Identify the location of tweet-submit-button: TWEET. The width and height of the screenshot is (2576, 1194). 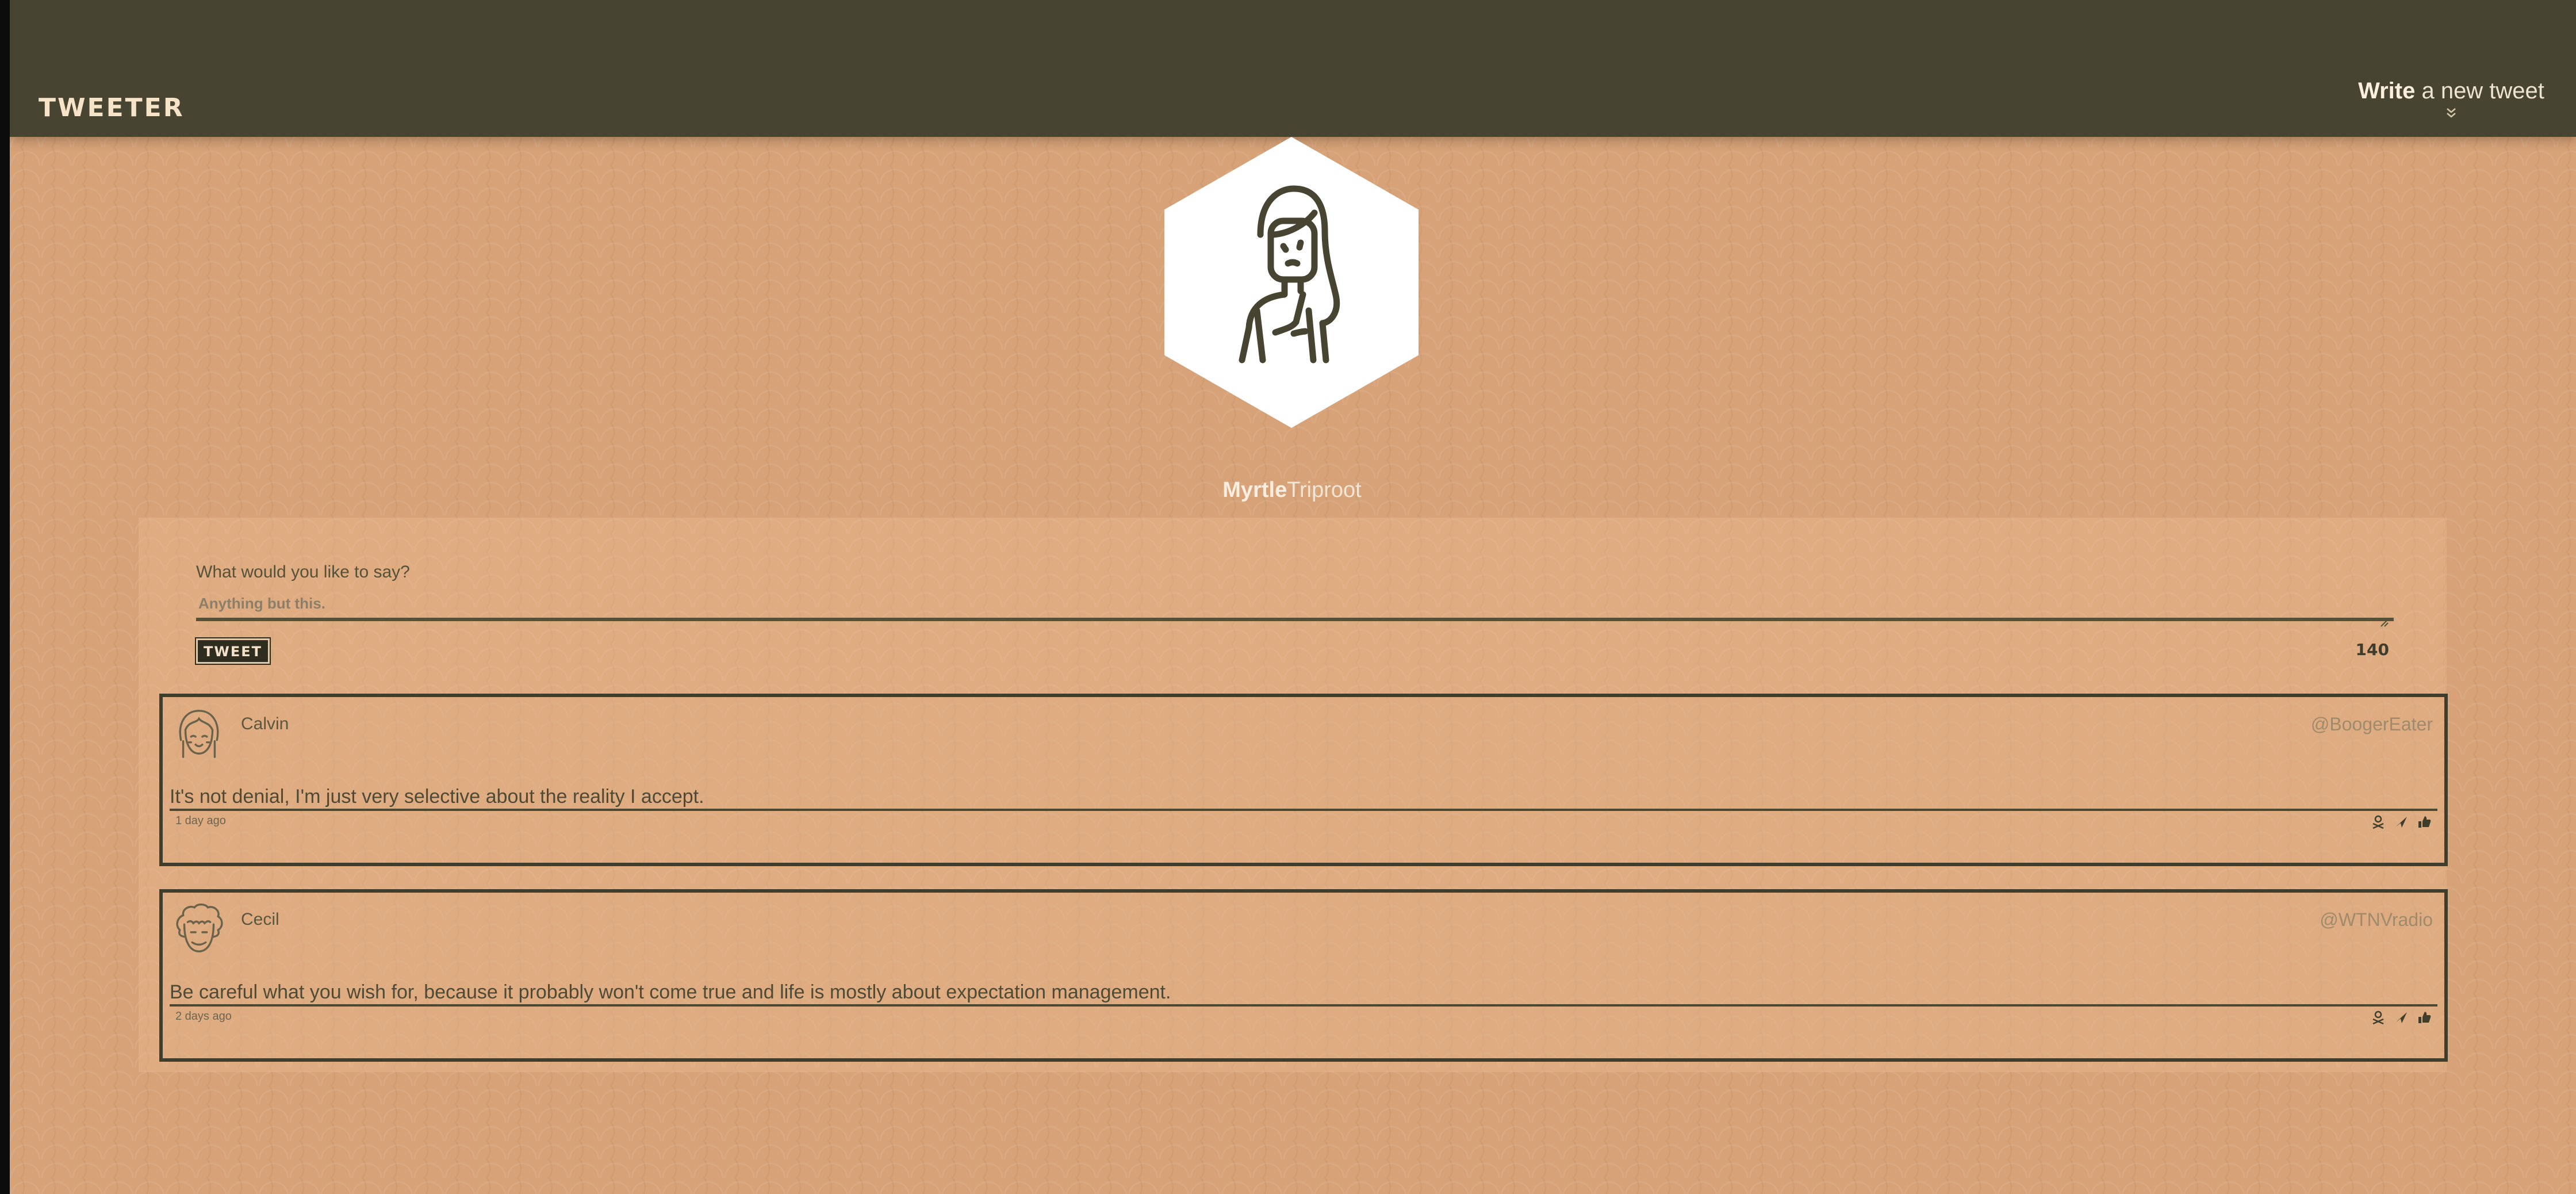
(233, 651).